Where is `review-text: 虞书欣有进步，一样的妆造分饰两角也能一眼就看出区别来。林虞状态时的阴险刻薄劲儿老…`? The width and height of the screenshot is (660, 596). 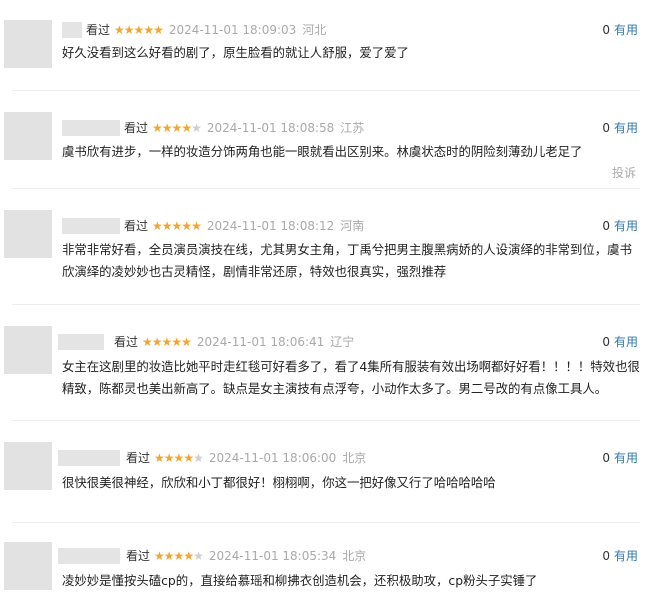
review-text: 虞书欣有进步，一样的妆造分饰两角也能一眼就看出区别来。林虞状态时的阴险刻薄劲儿老… is located at coordinates (322, 151).